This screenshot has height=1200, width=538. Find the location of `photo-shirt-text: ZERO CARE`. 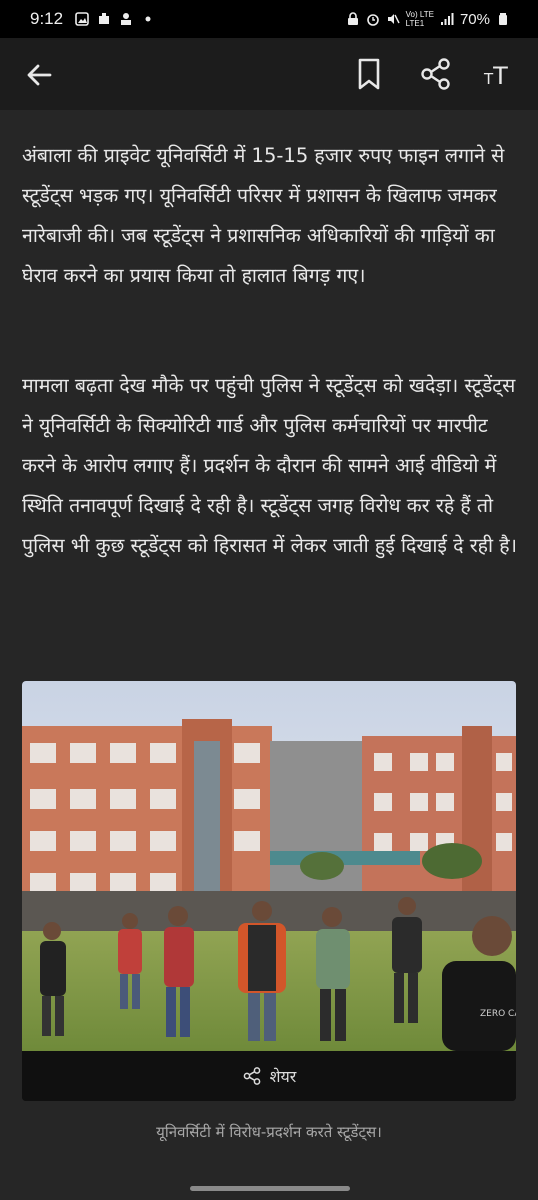

photo-shirt-text: ZERO CARE is located at coordinates (498, 1014).